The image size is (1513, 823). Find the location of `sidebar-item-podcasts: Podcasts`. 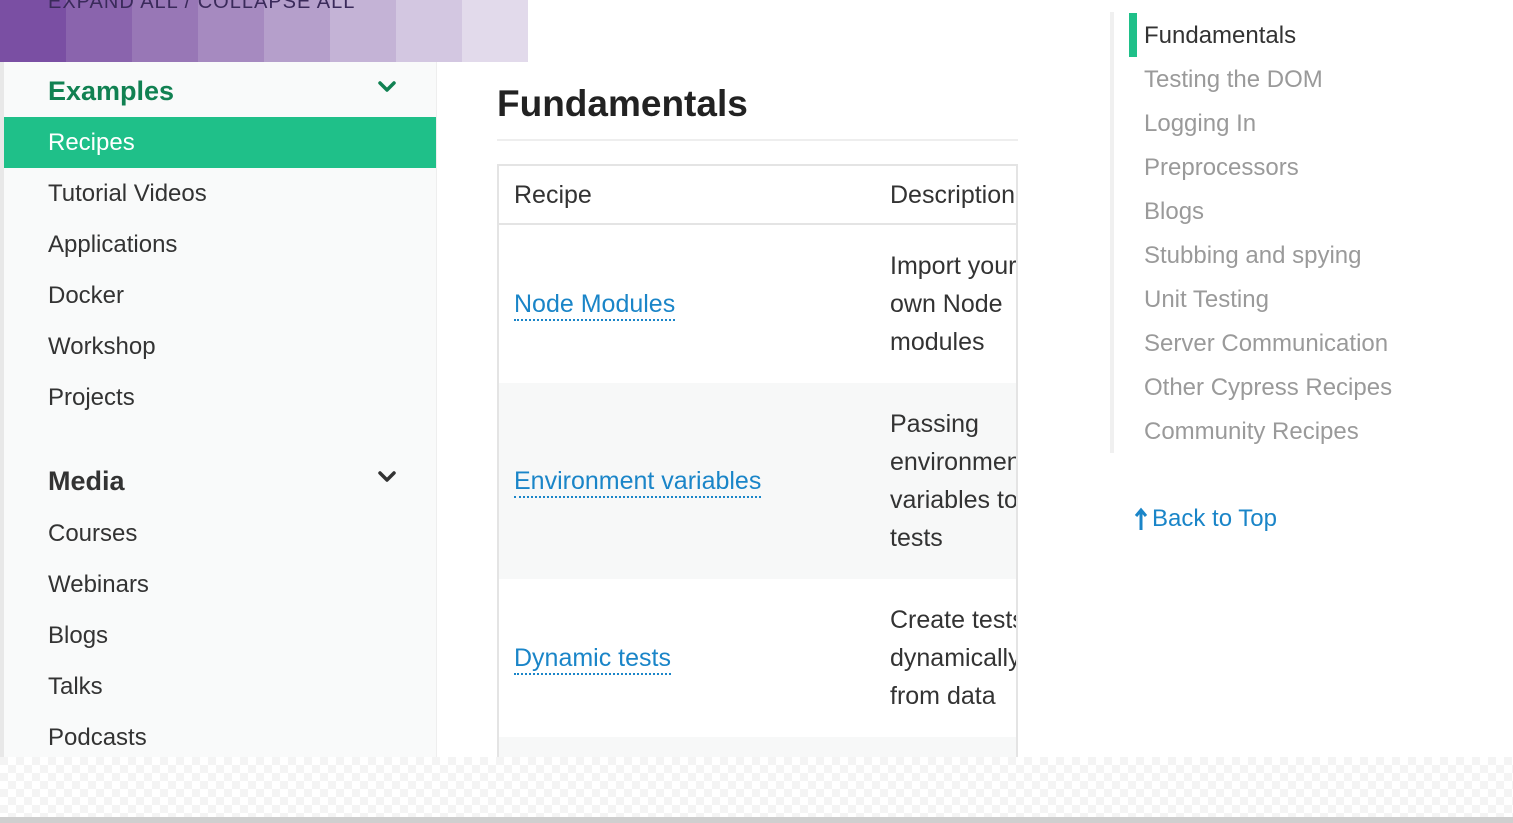

sidebar-item-podcasts: Podcasts is located at coordinates (220, 737).